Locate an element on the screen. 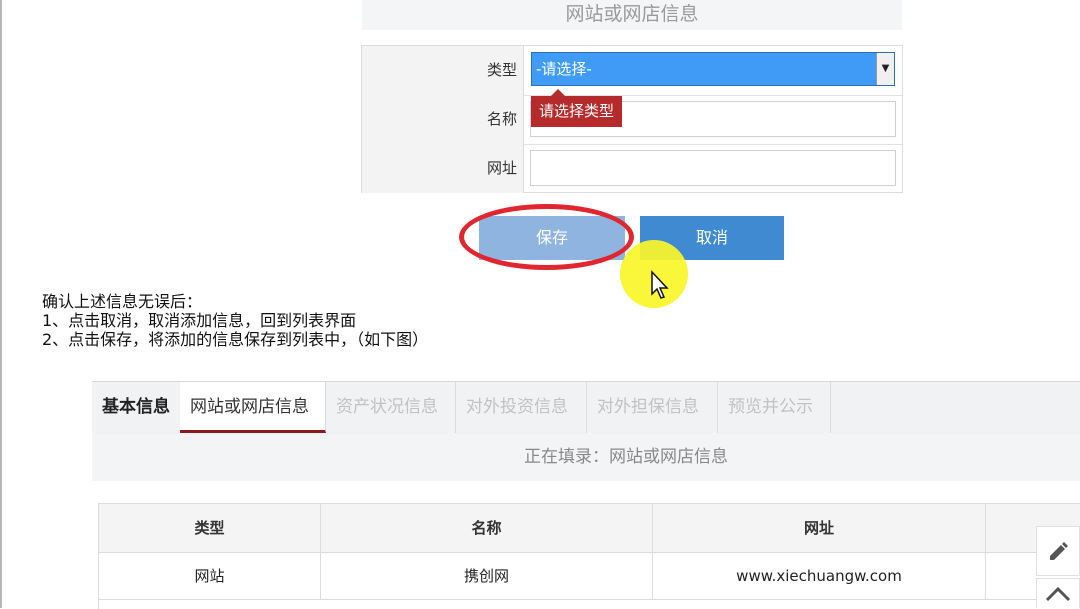  form-row-type: 类型 -请选择- ▼ is located at coordinates (632, 71).